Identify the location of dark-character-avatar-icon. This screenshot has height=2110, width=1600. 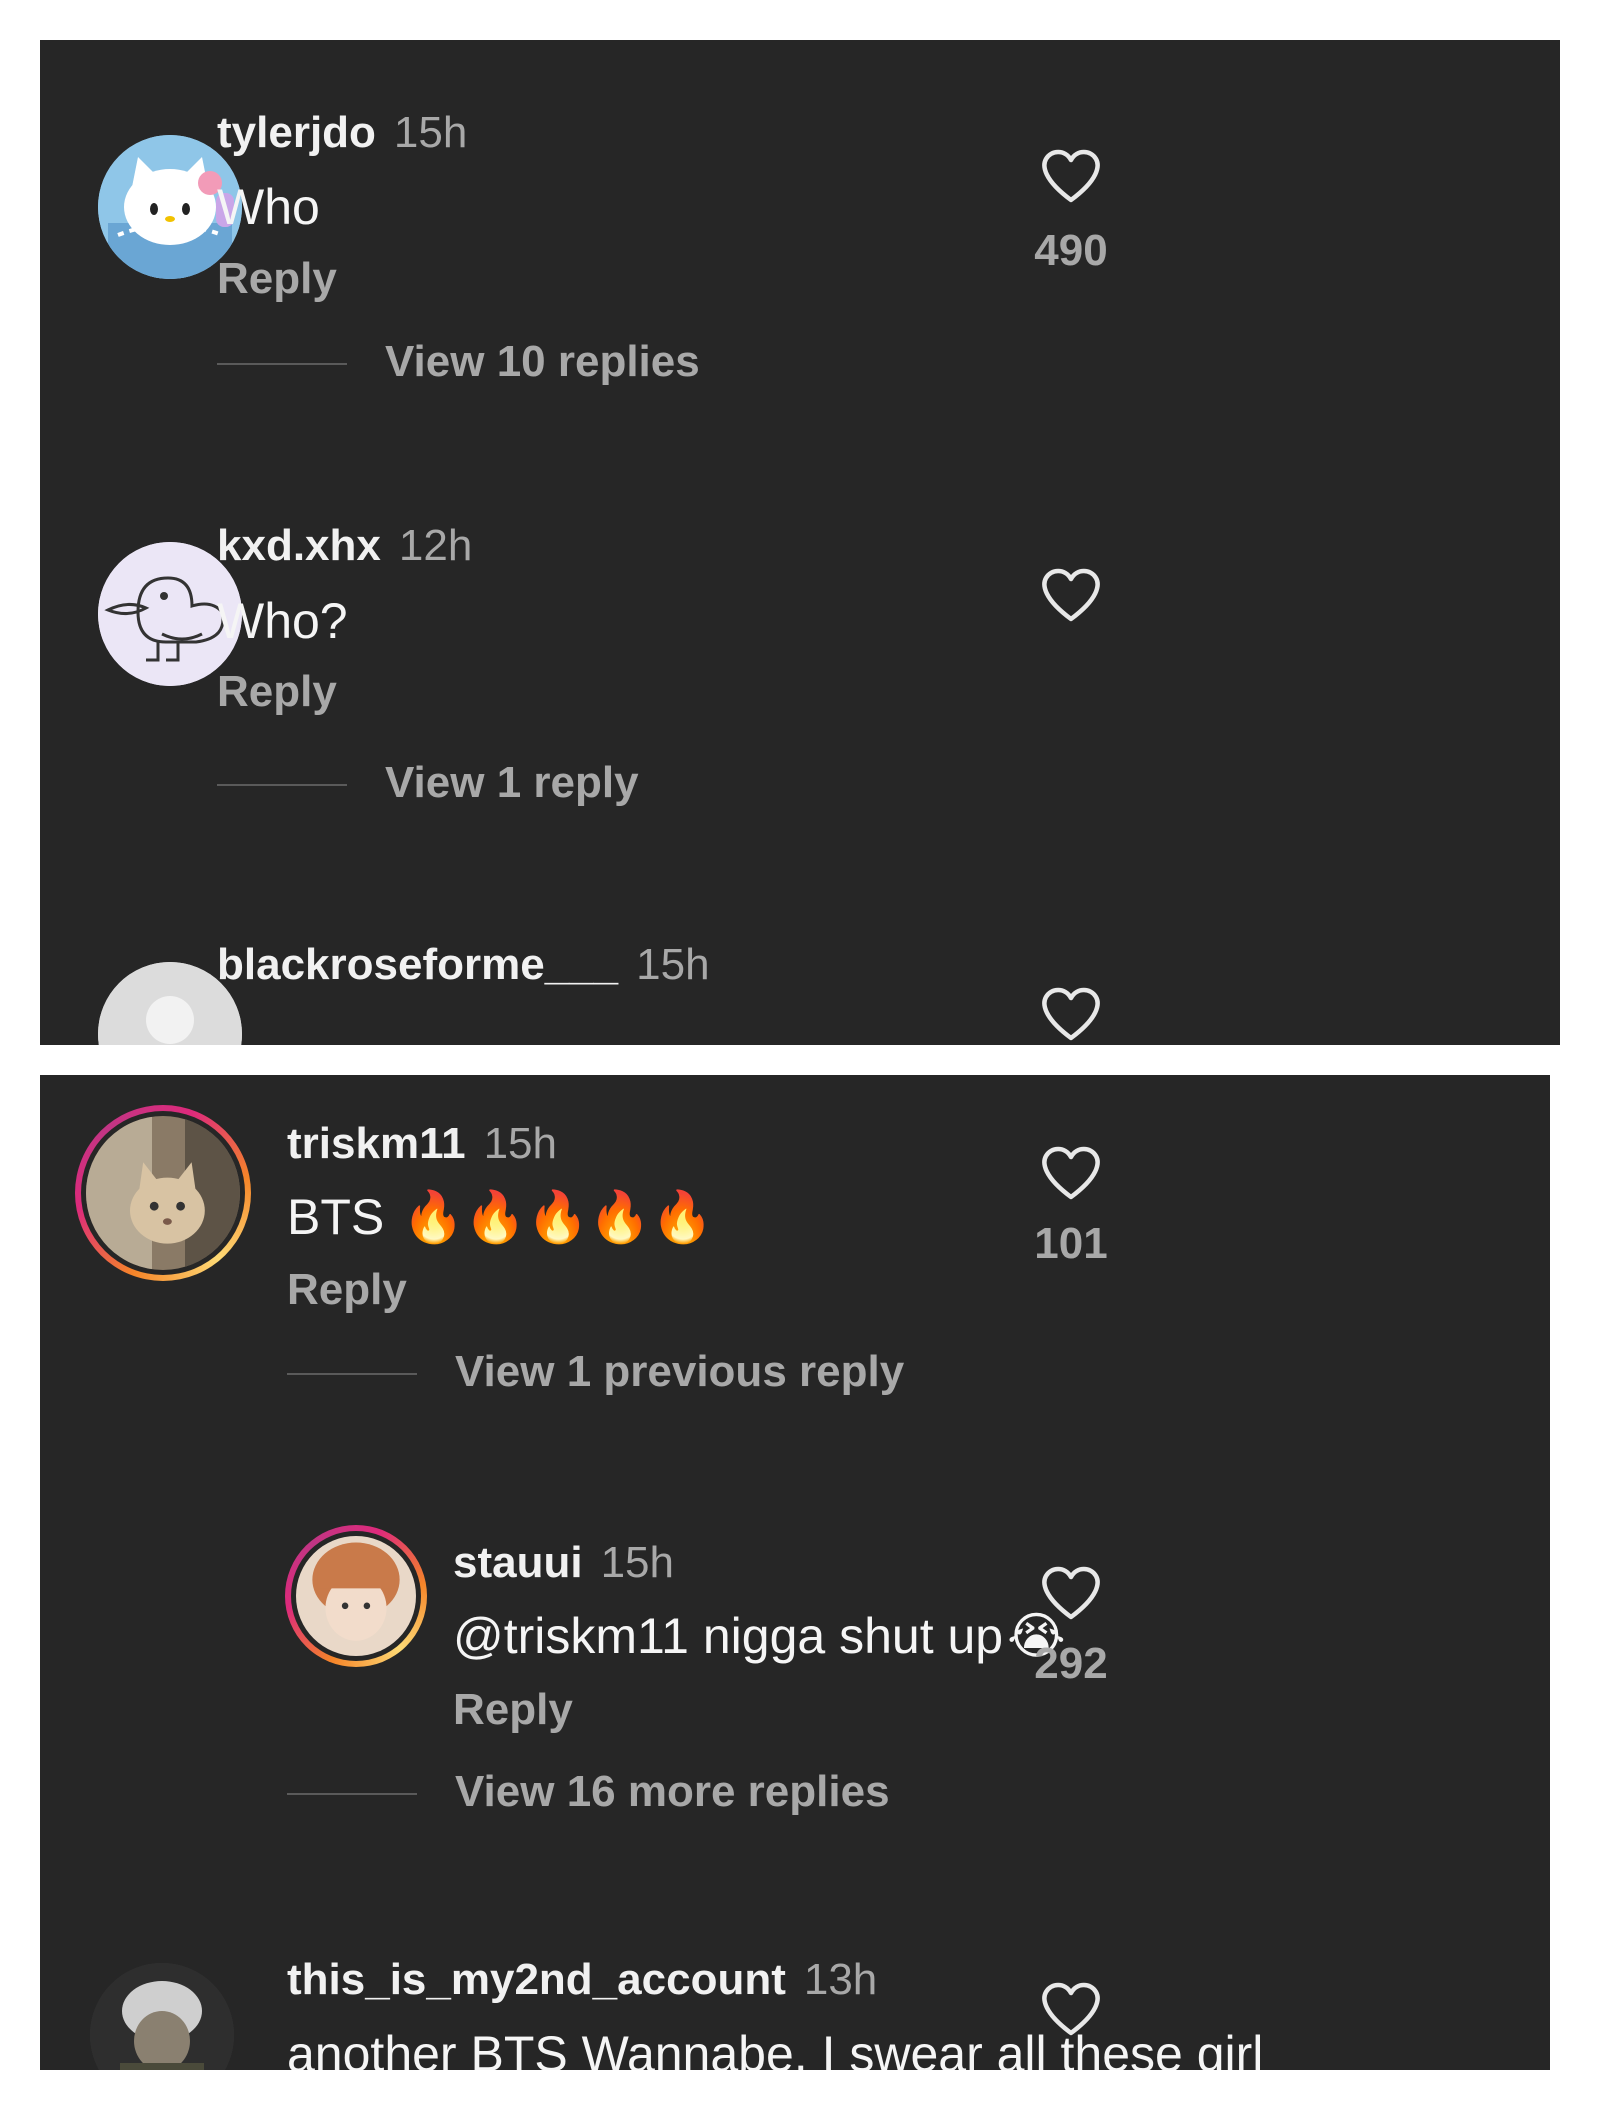
(162, 2016).